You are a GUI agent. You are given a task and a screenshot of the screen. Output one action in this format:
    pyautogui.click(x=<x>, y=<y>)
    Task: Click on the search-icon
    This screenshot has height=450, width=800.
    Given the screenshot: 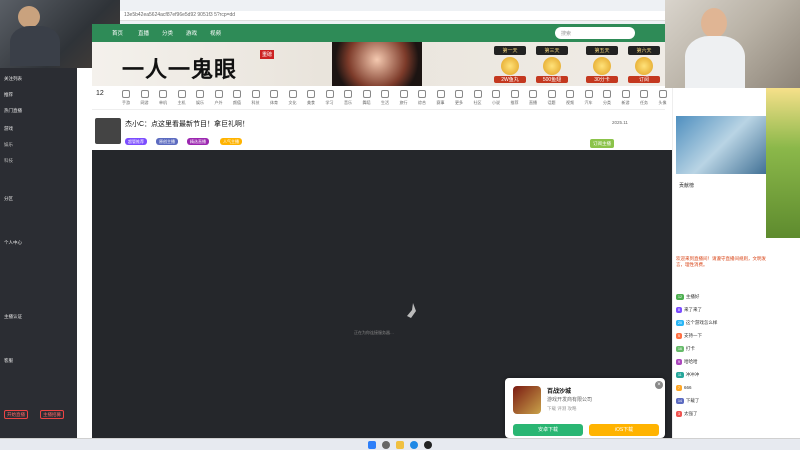 What is the action you would take?
    pyautogui.click(x=386, y=445)
    